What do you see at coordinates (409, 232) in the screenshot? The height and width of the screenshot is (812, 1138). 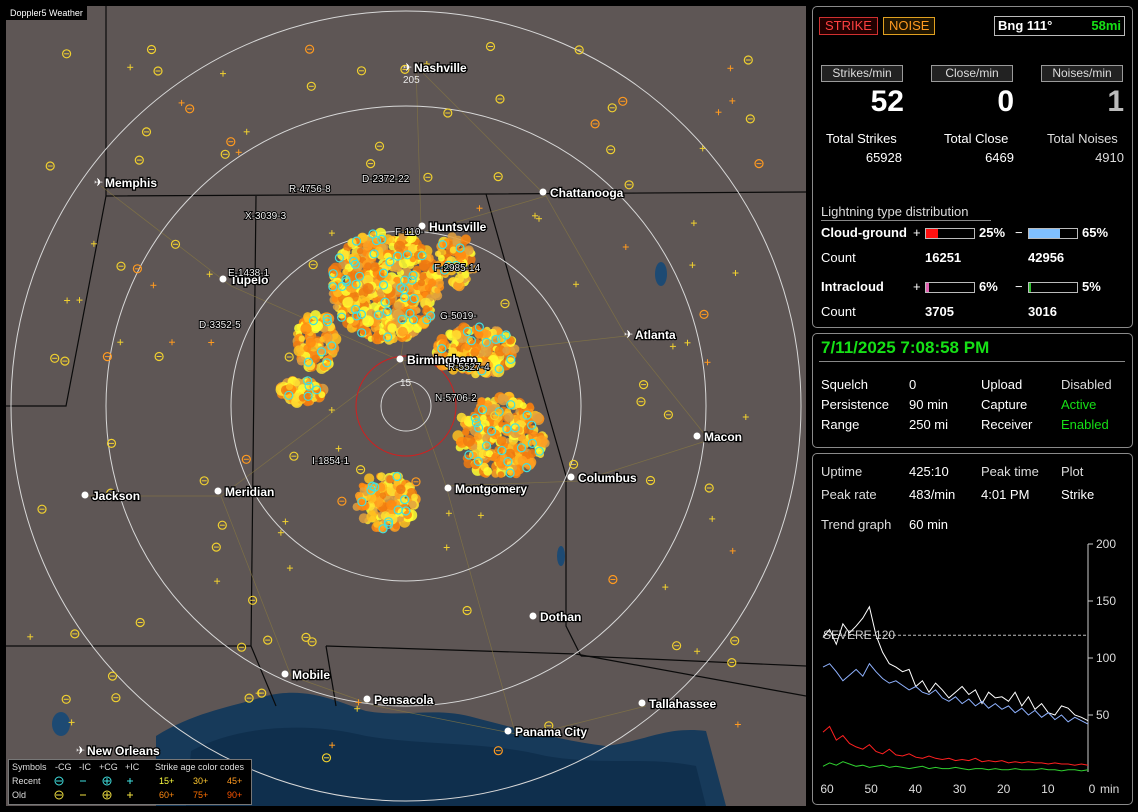 I see `storm-label: F-110-` at bounding box center [409, 232].